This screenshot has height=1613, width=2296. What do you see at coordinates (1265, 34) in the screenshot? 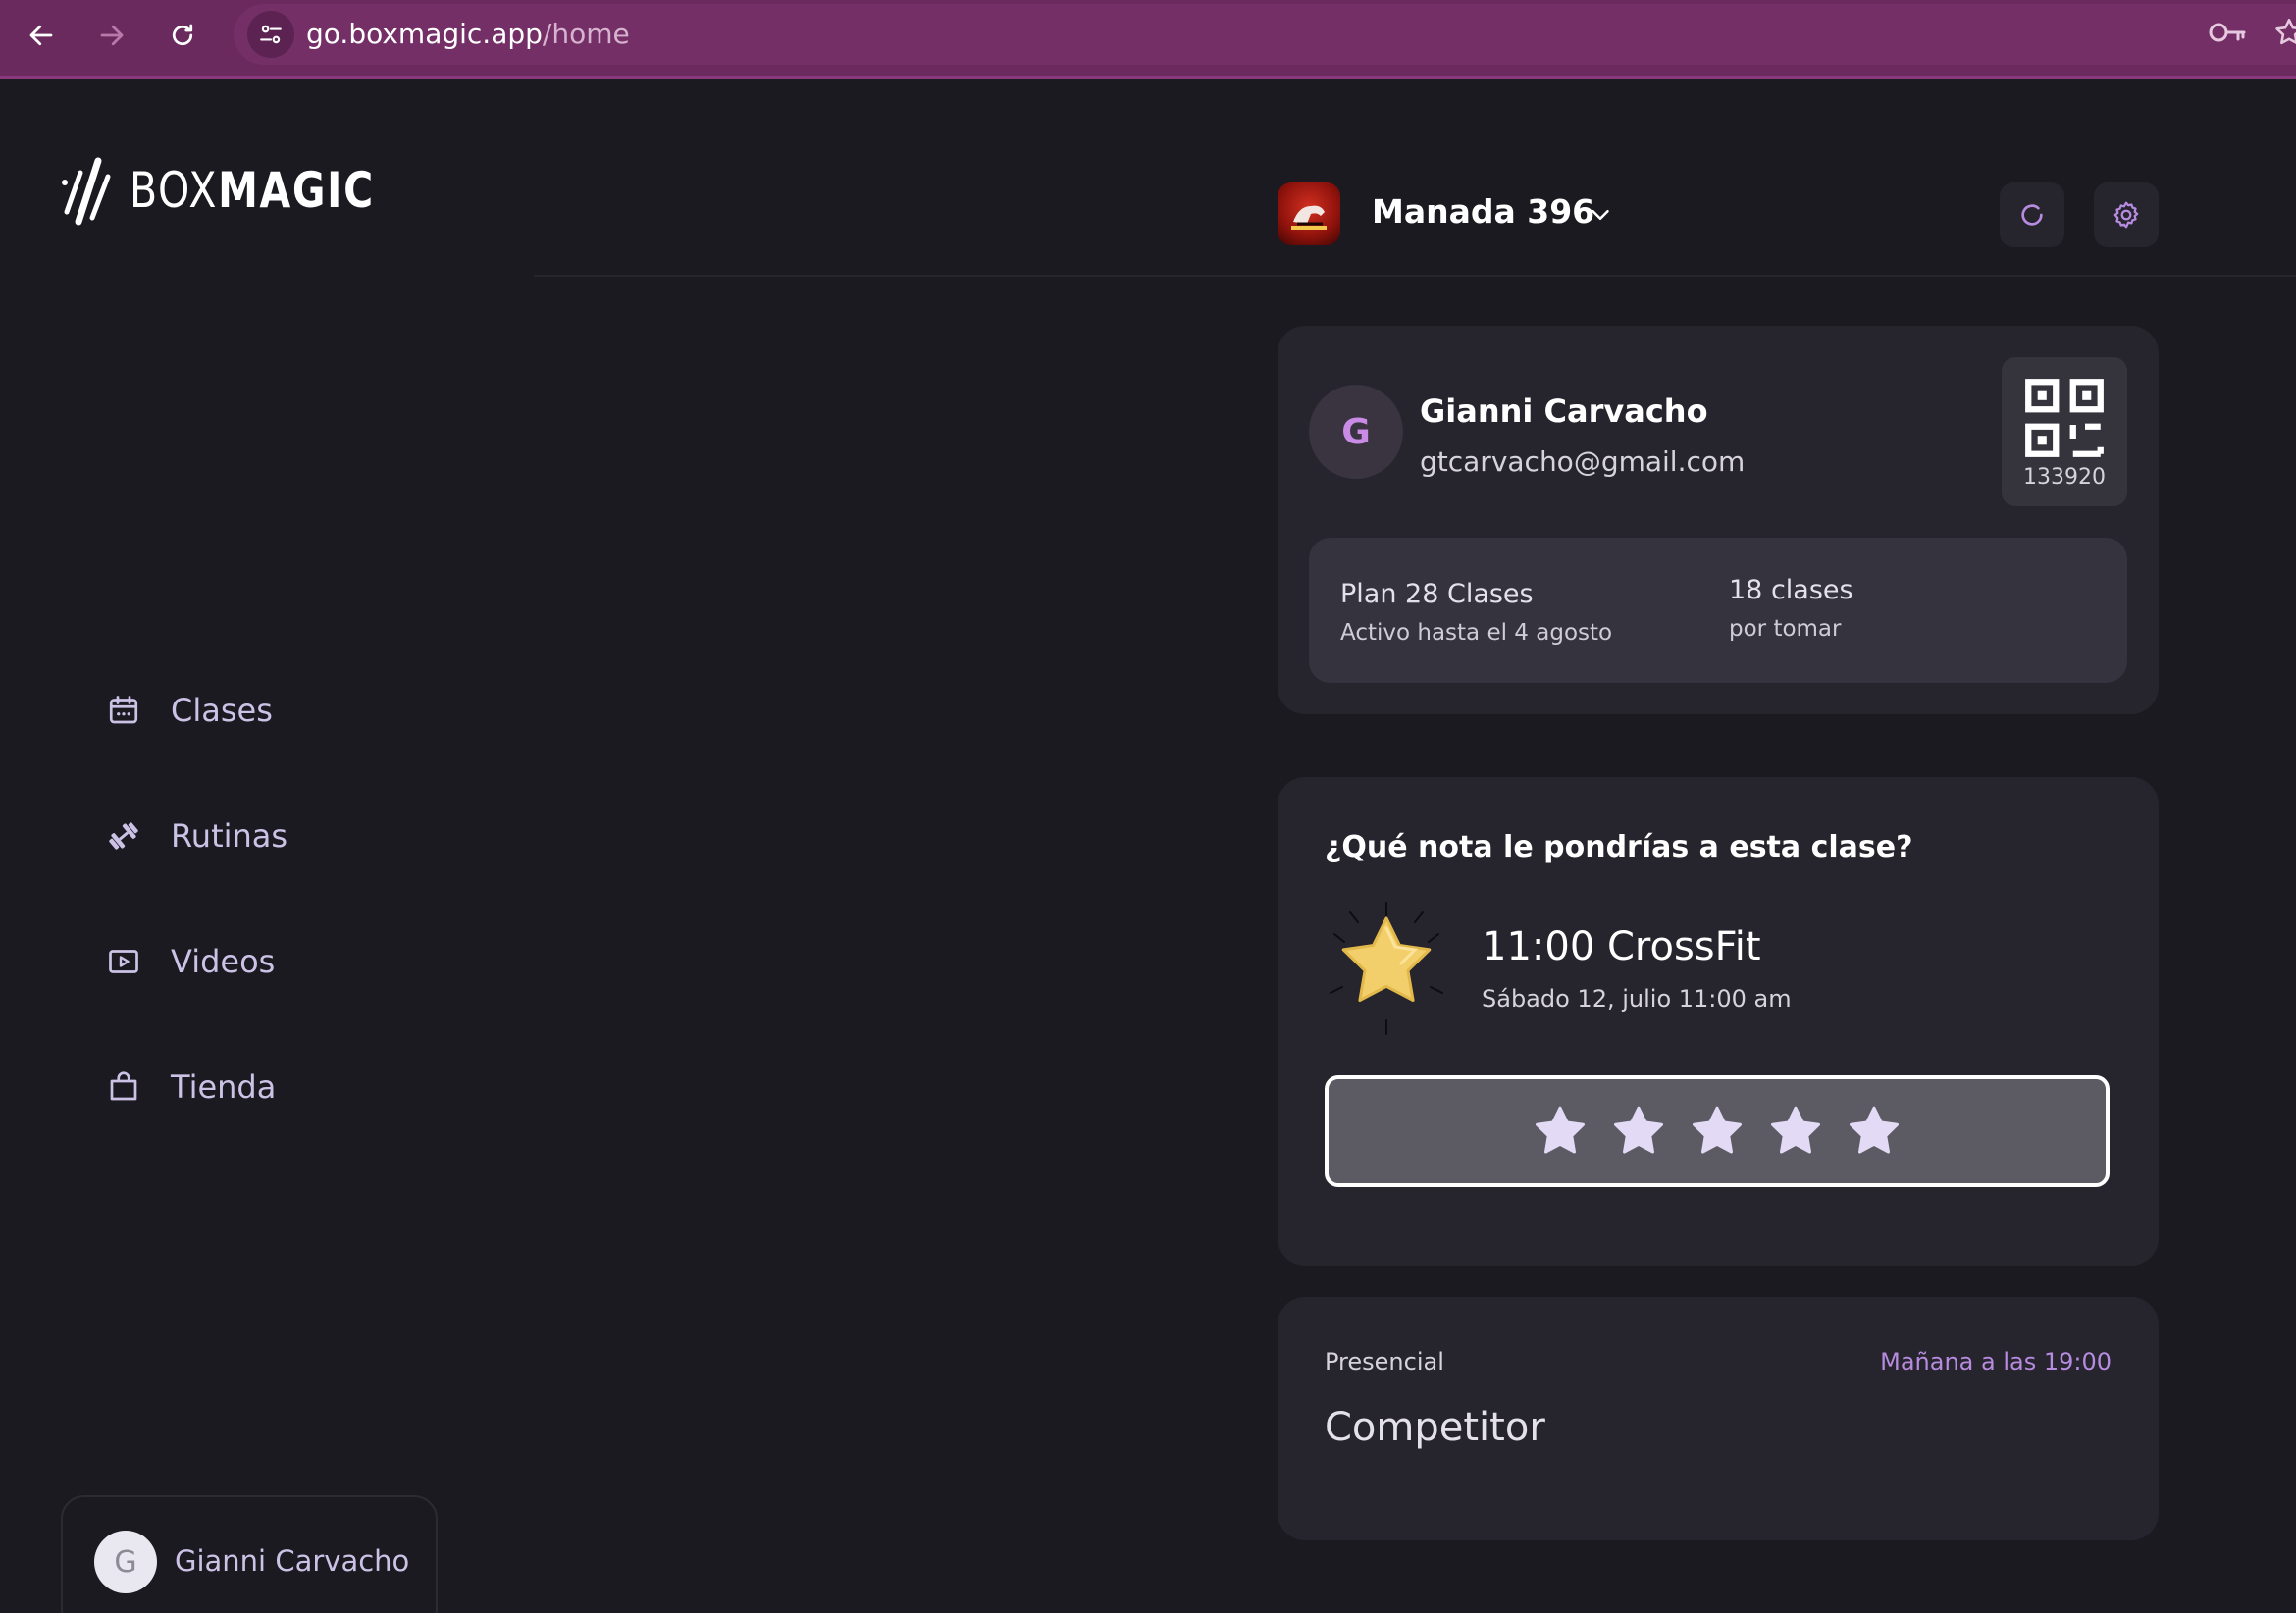
I see `address-bar: go.boxmagic.app/home` at bounding box center [1265, 34].